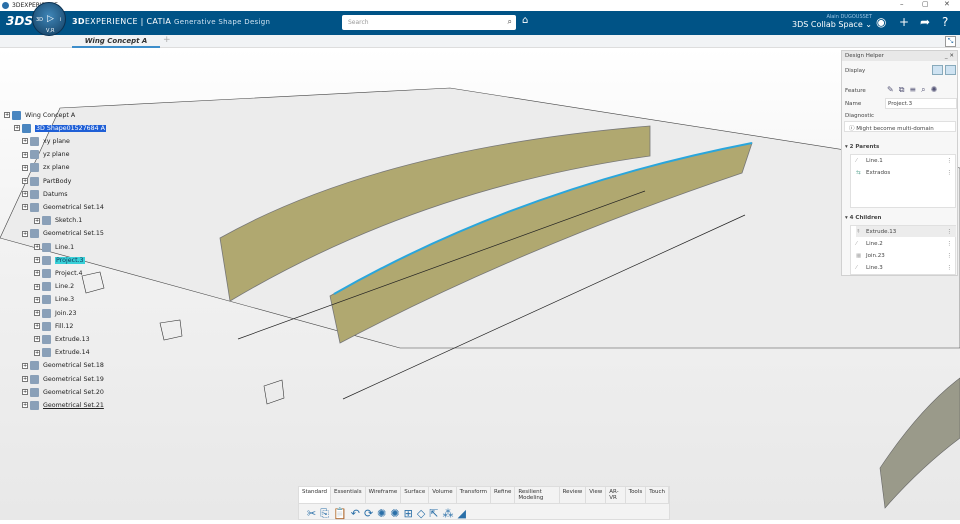 This screenshot has width=960, height=524. Describe the element at coordinates (616, 495) in the screenshot. I see `toolbar-tab: AR-VR` at that location.